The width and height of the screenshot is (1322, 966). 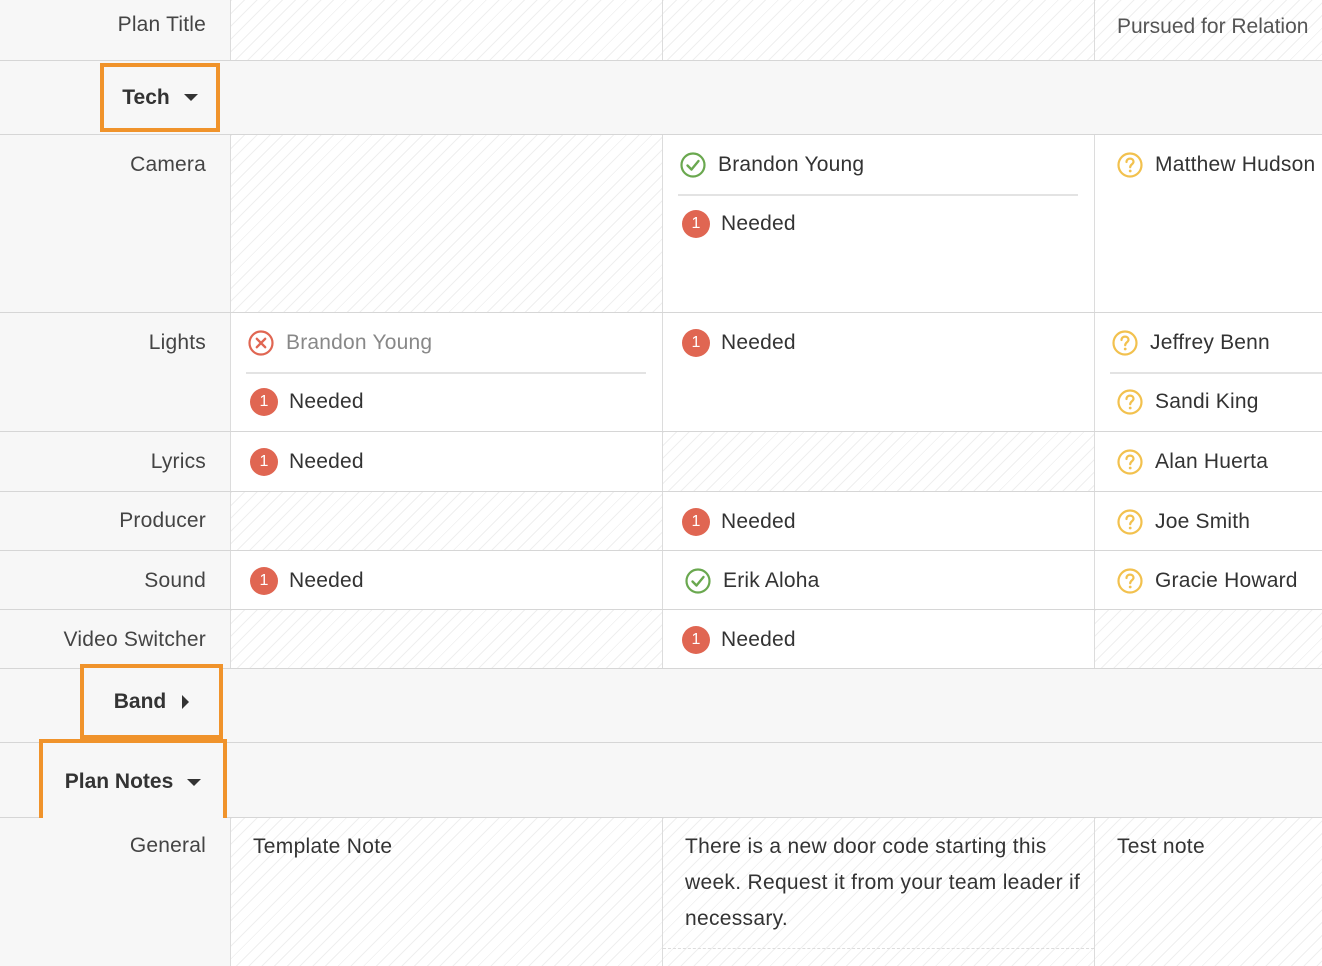 I want to click on general-label-cell: General, so click(x=115, y=892).